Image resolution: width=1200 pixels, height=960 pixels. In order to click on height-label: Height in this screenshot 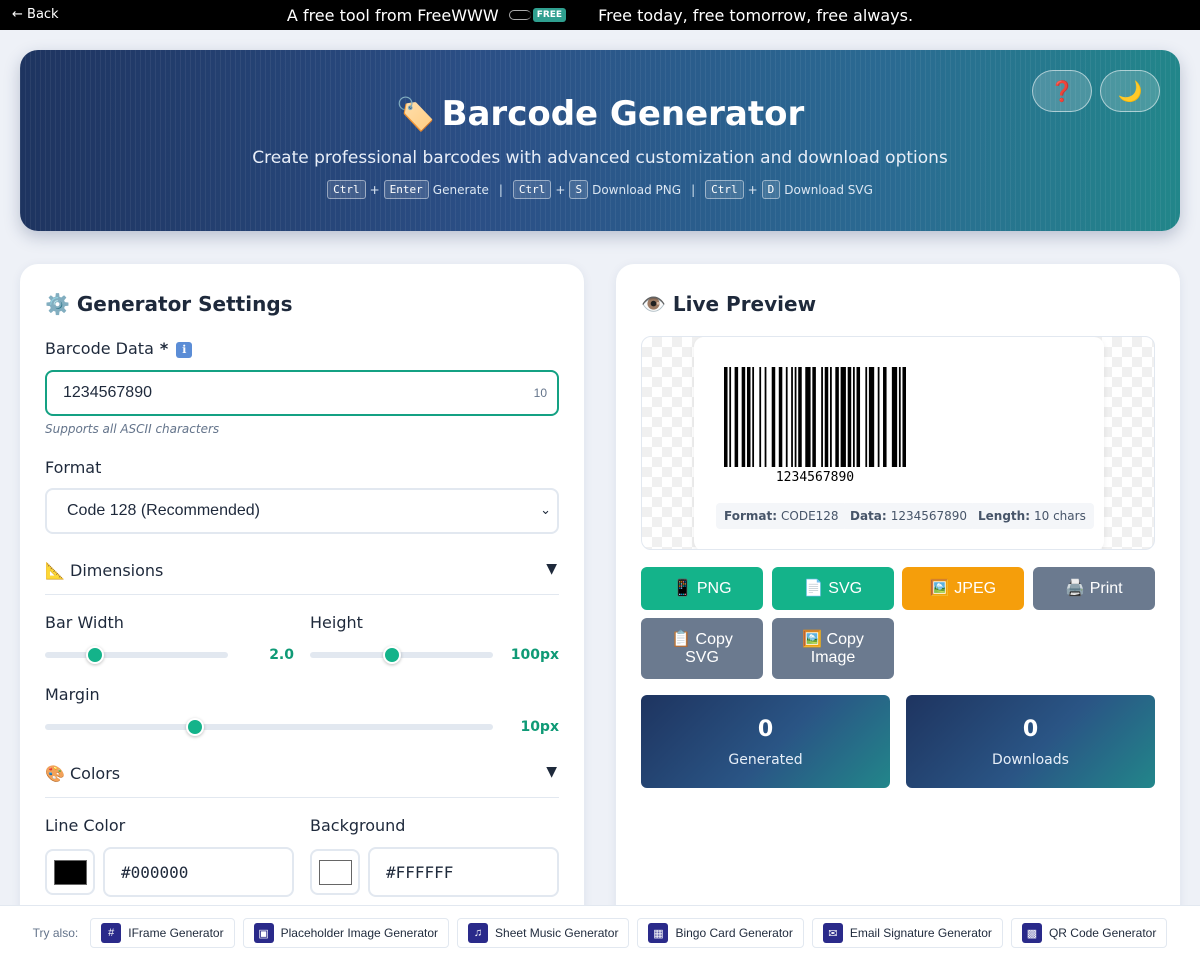, I will do `click(336, 622)`.